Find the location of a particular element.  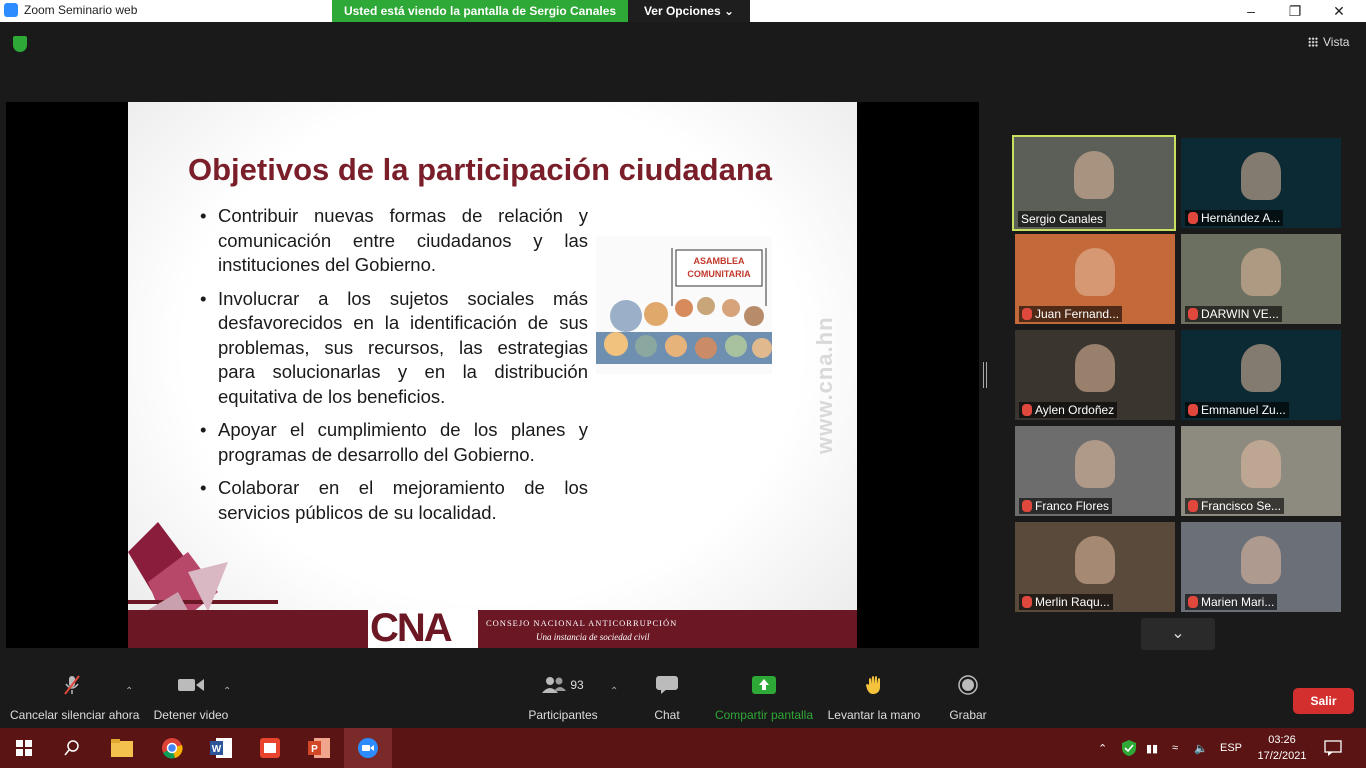

defender-icon is located at coordinates (1129, 748).